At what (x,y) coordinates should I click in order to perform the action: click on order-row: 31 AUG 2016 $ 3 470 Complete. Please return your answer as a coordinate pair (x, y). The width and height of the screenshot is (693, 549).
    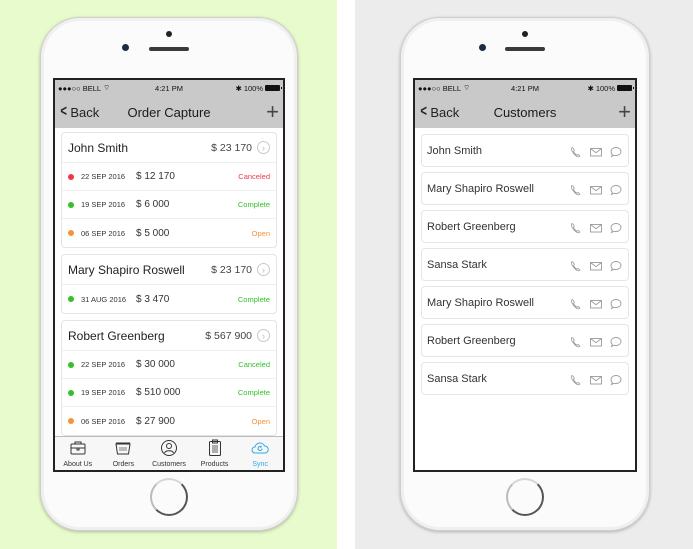
    Looking at the image, I should click on (169, 299).